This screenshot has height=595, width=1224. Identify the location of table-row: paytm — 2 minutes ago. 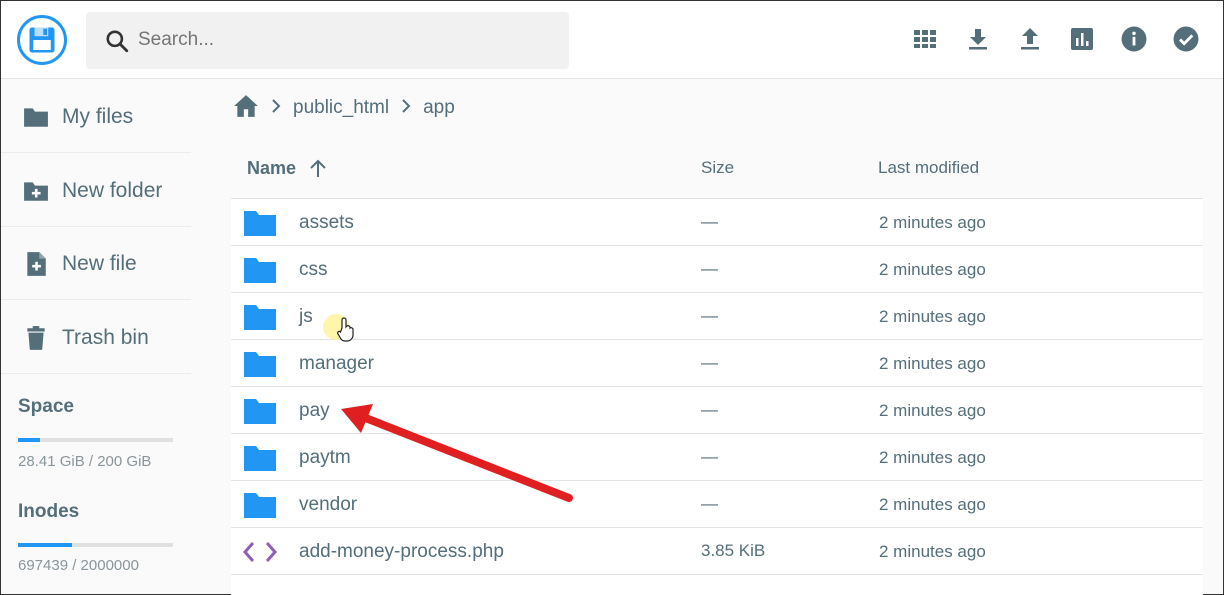
(717, 457).